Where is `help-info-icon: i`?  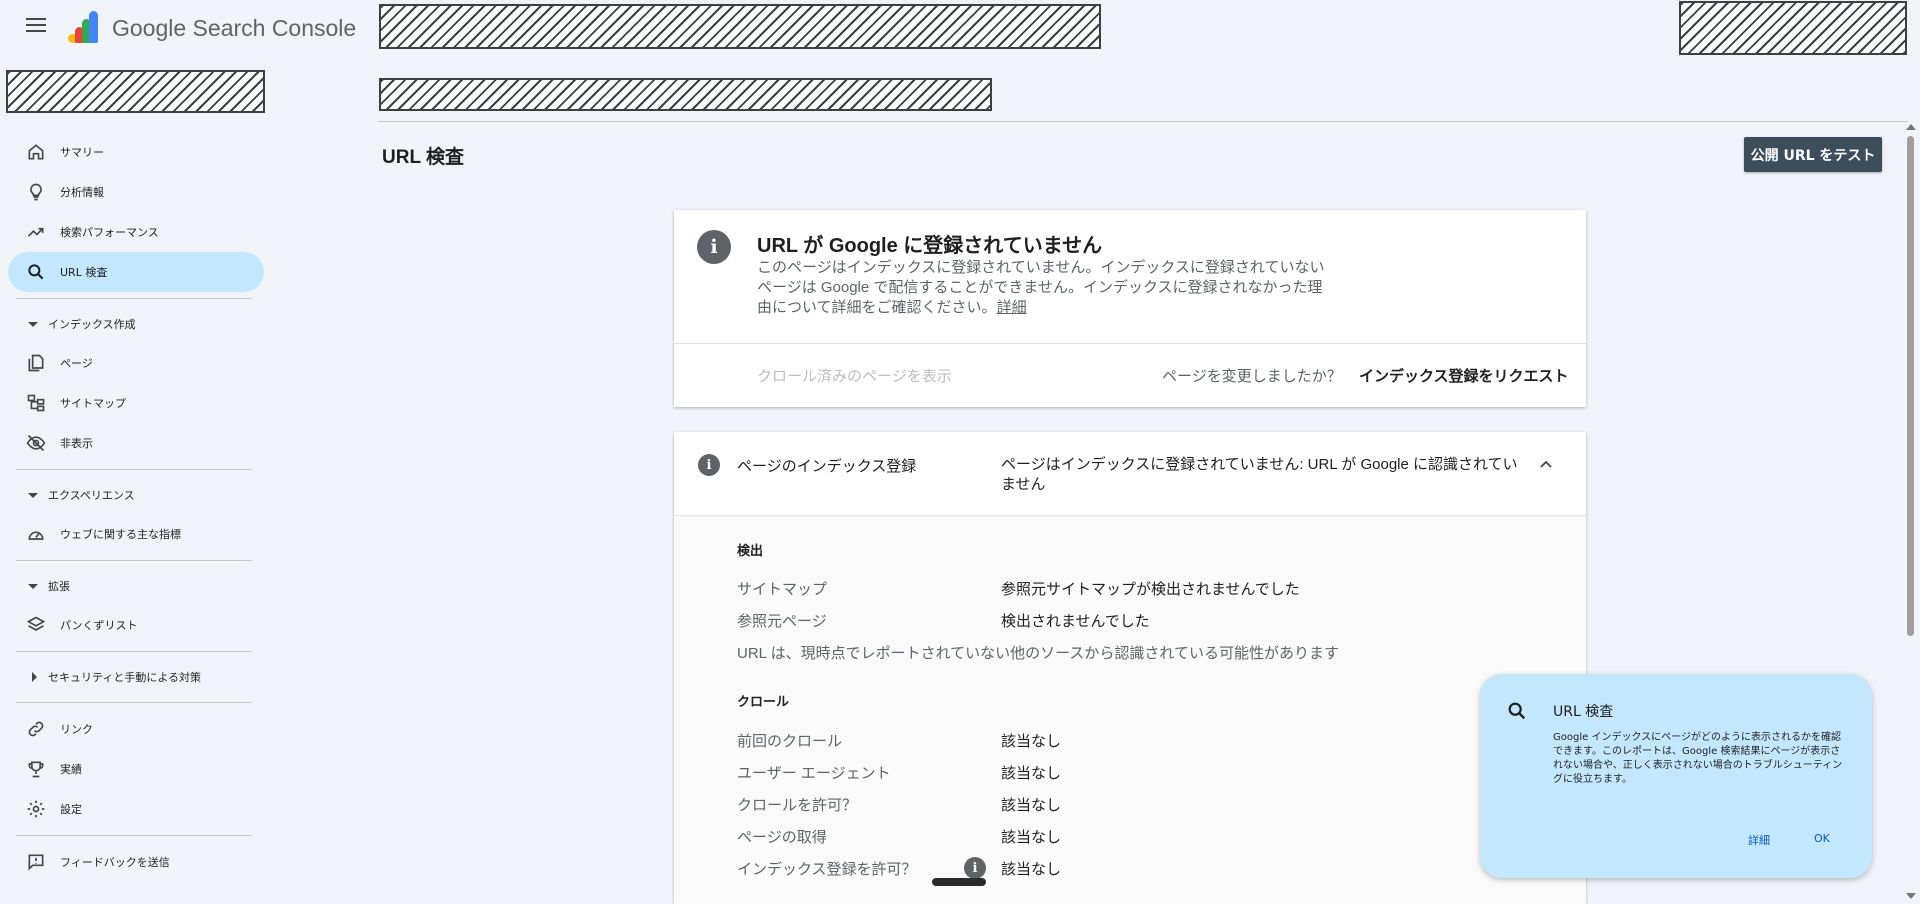 help-info-icon: i is located at coordinates (975, 868).